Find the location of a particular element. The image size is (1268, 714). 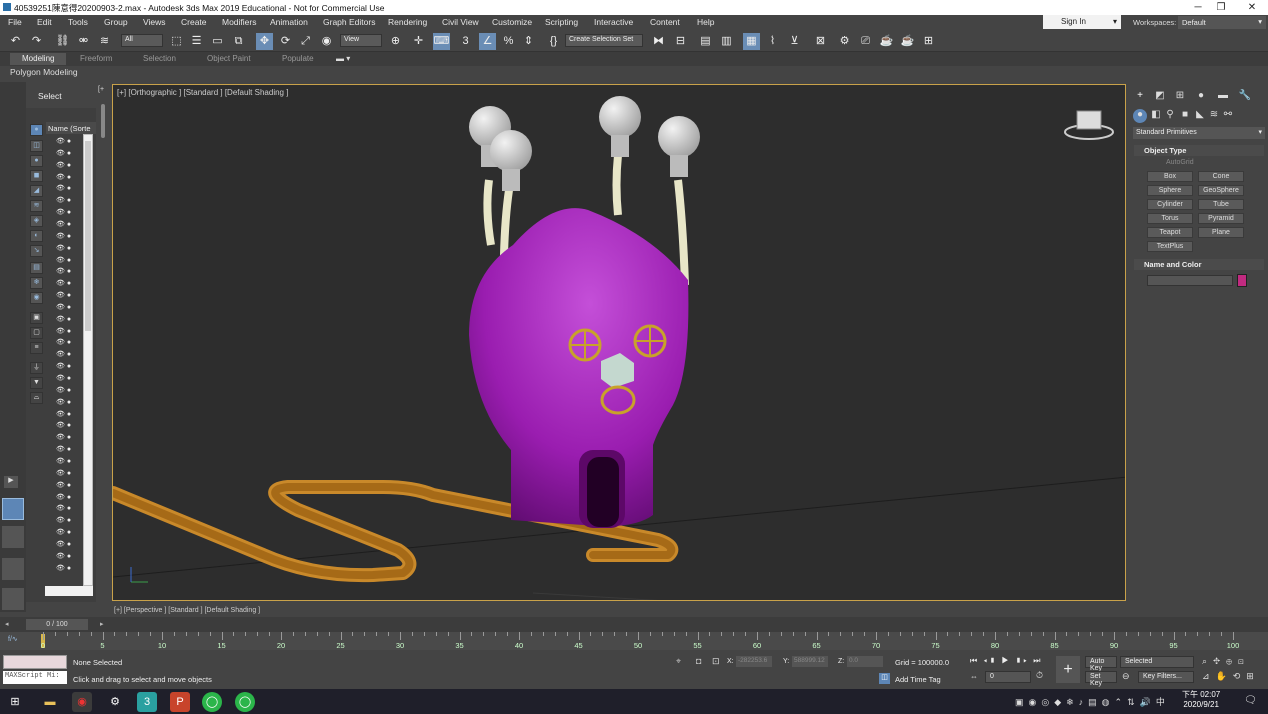

menu-customize: Customize is located at coordinates (512, 22).